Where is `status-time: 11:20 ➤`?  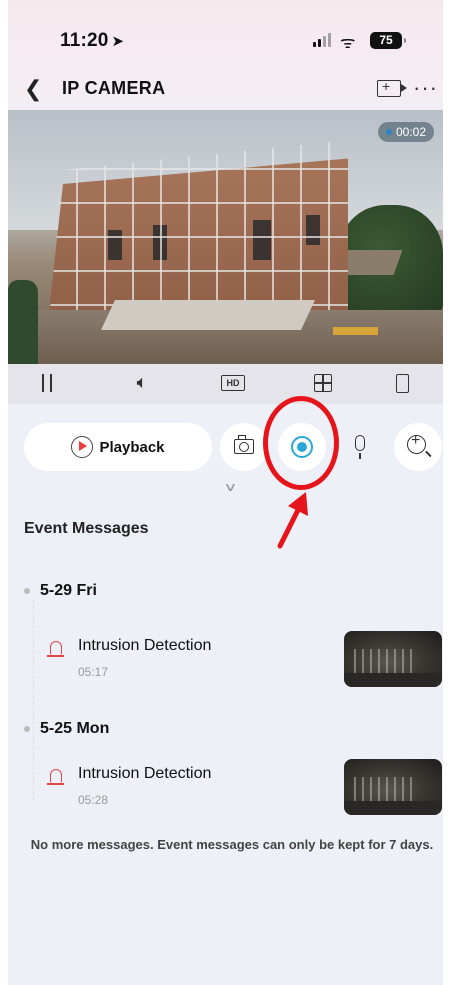
status-time: 11:20 ➤ is located at coordinates (92, 40).